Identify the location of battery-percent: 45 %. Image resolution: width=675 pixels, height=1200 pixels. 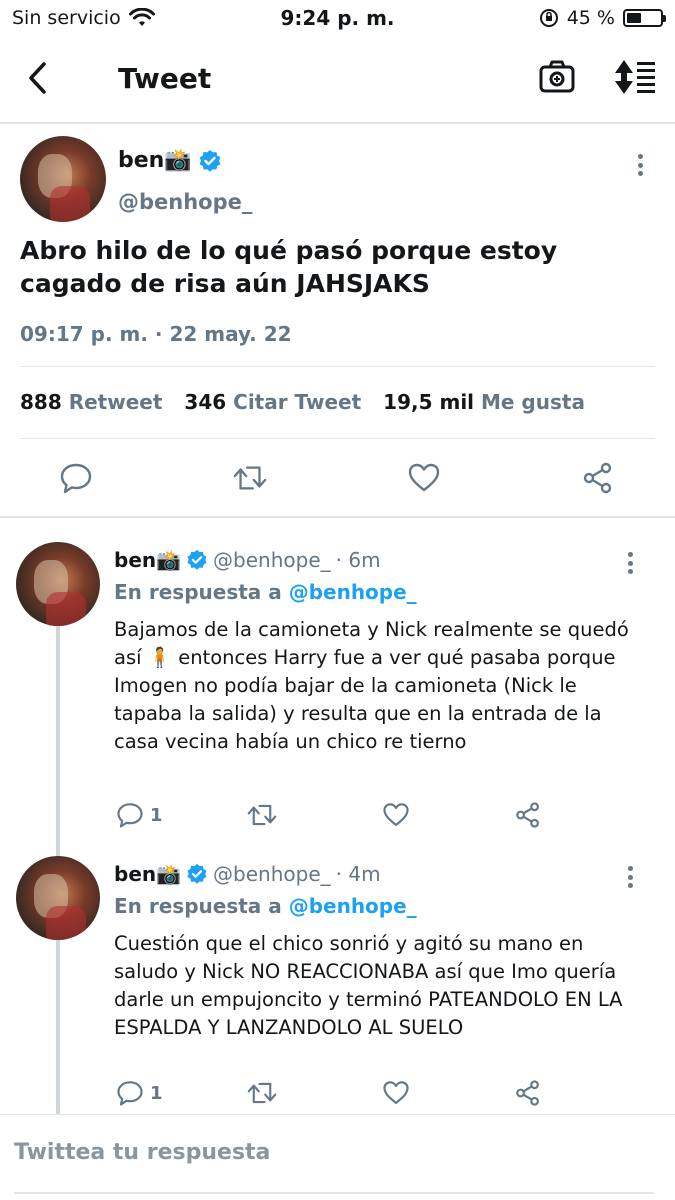
(590, 18).